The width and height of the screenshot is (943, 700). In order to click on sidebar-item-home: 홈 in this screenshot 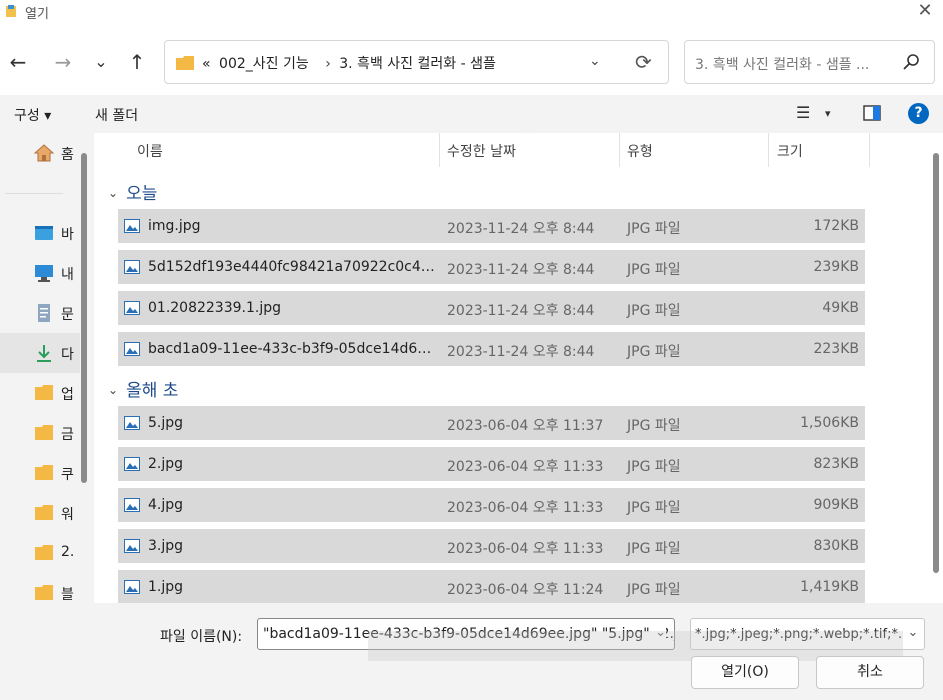, I will do `click(40, 153)`.